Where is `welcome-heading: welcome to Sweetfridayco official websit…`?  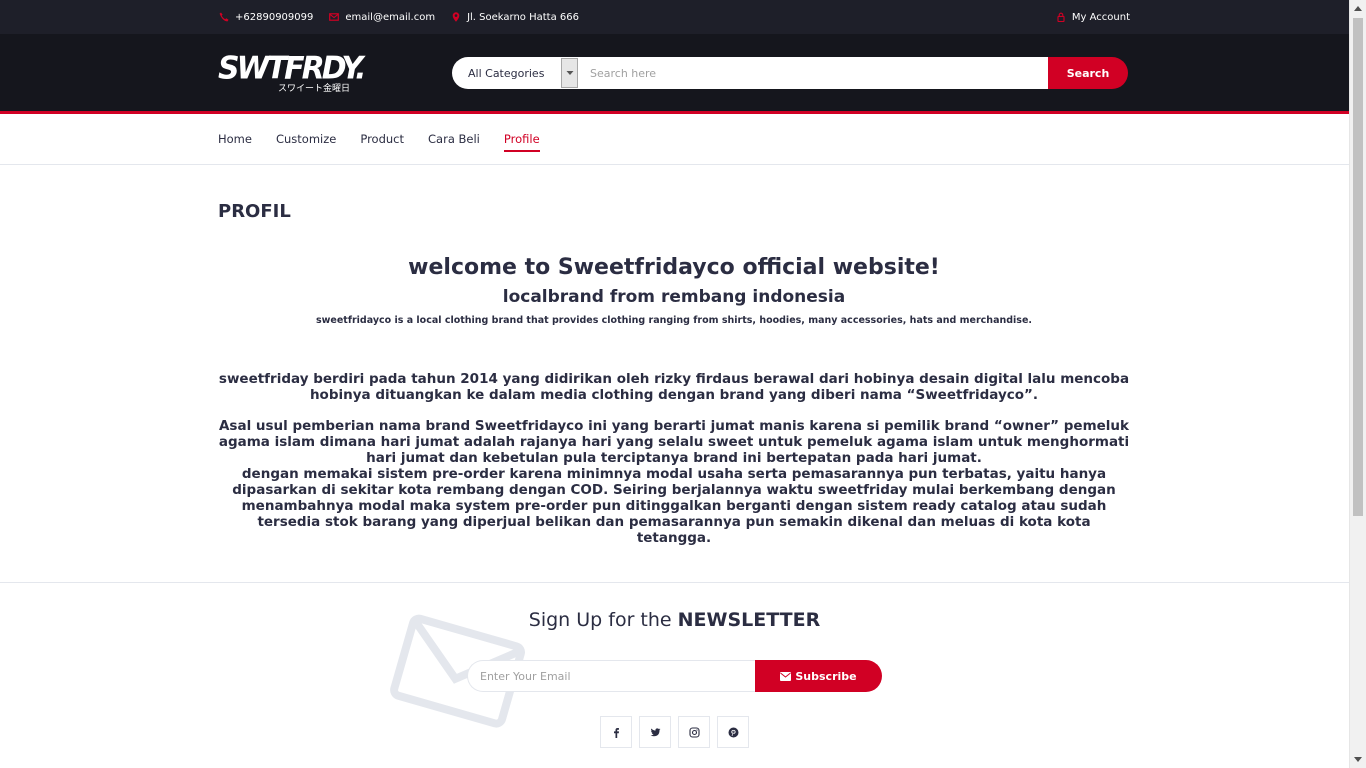
welcome-heading: welcome to Sweetfridayco official websit… is located at coordinates (674, 267).